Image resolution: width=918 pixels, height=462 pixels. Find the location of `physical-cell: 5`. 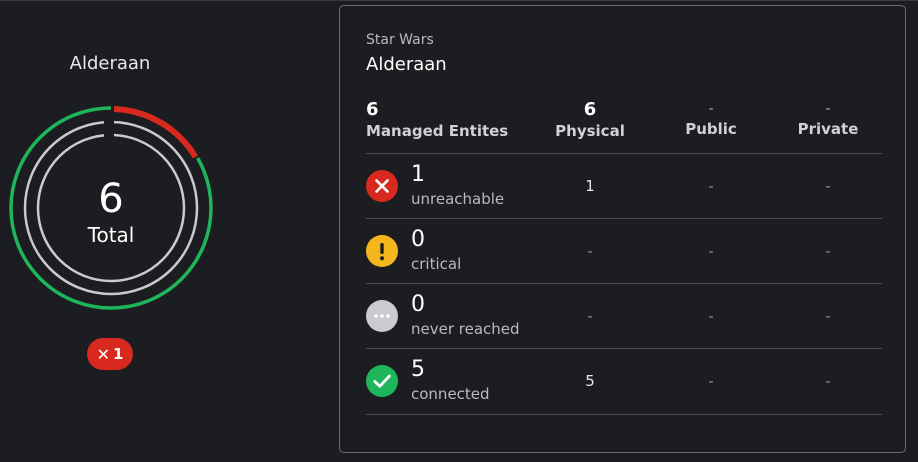

physical-cell: 5 is located at coordinates (590, 381).